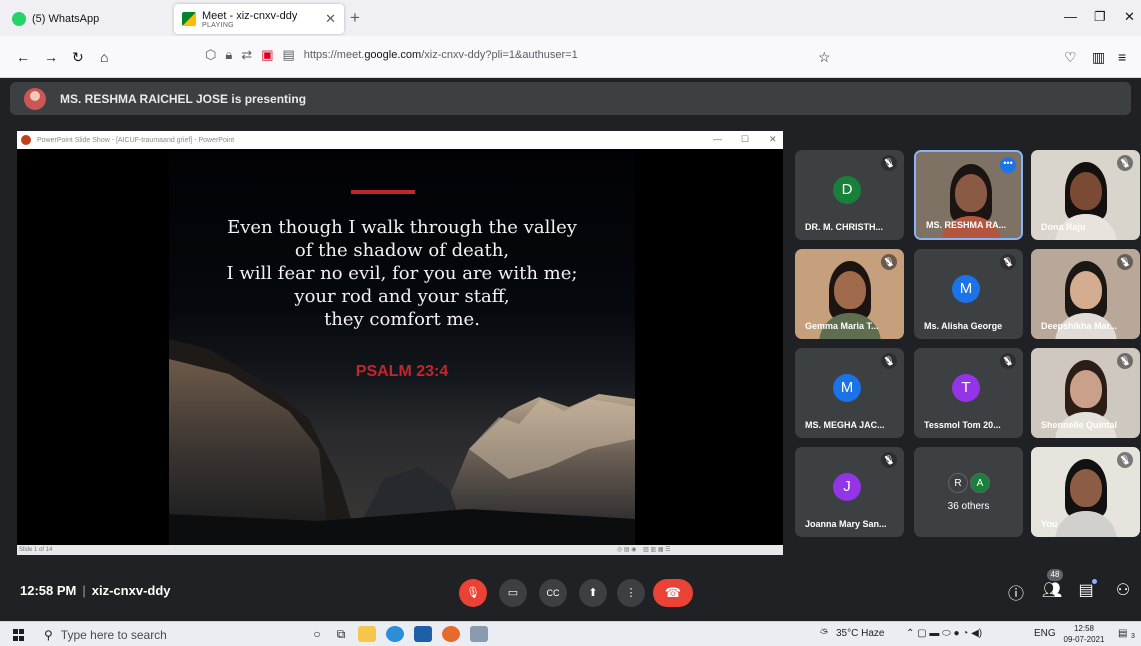  What do you see at coordinates (330, 19) in the screenshot?
I see `close-tab-icon: ✕` at bounding box center [330, 19].